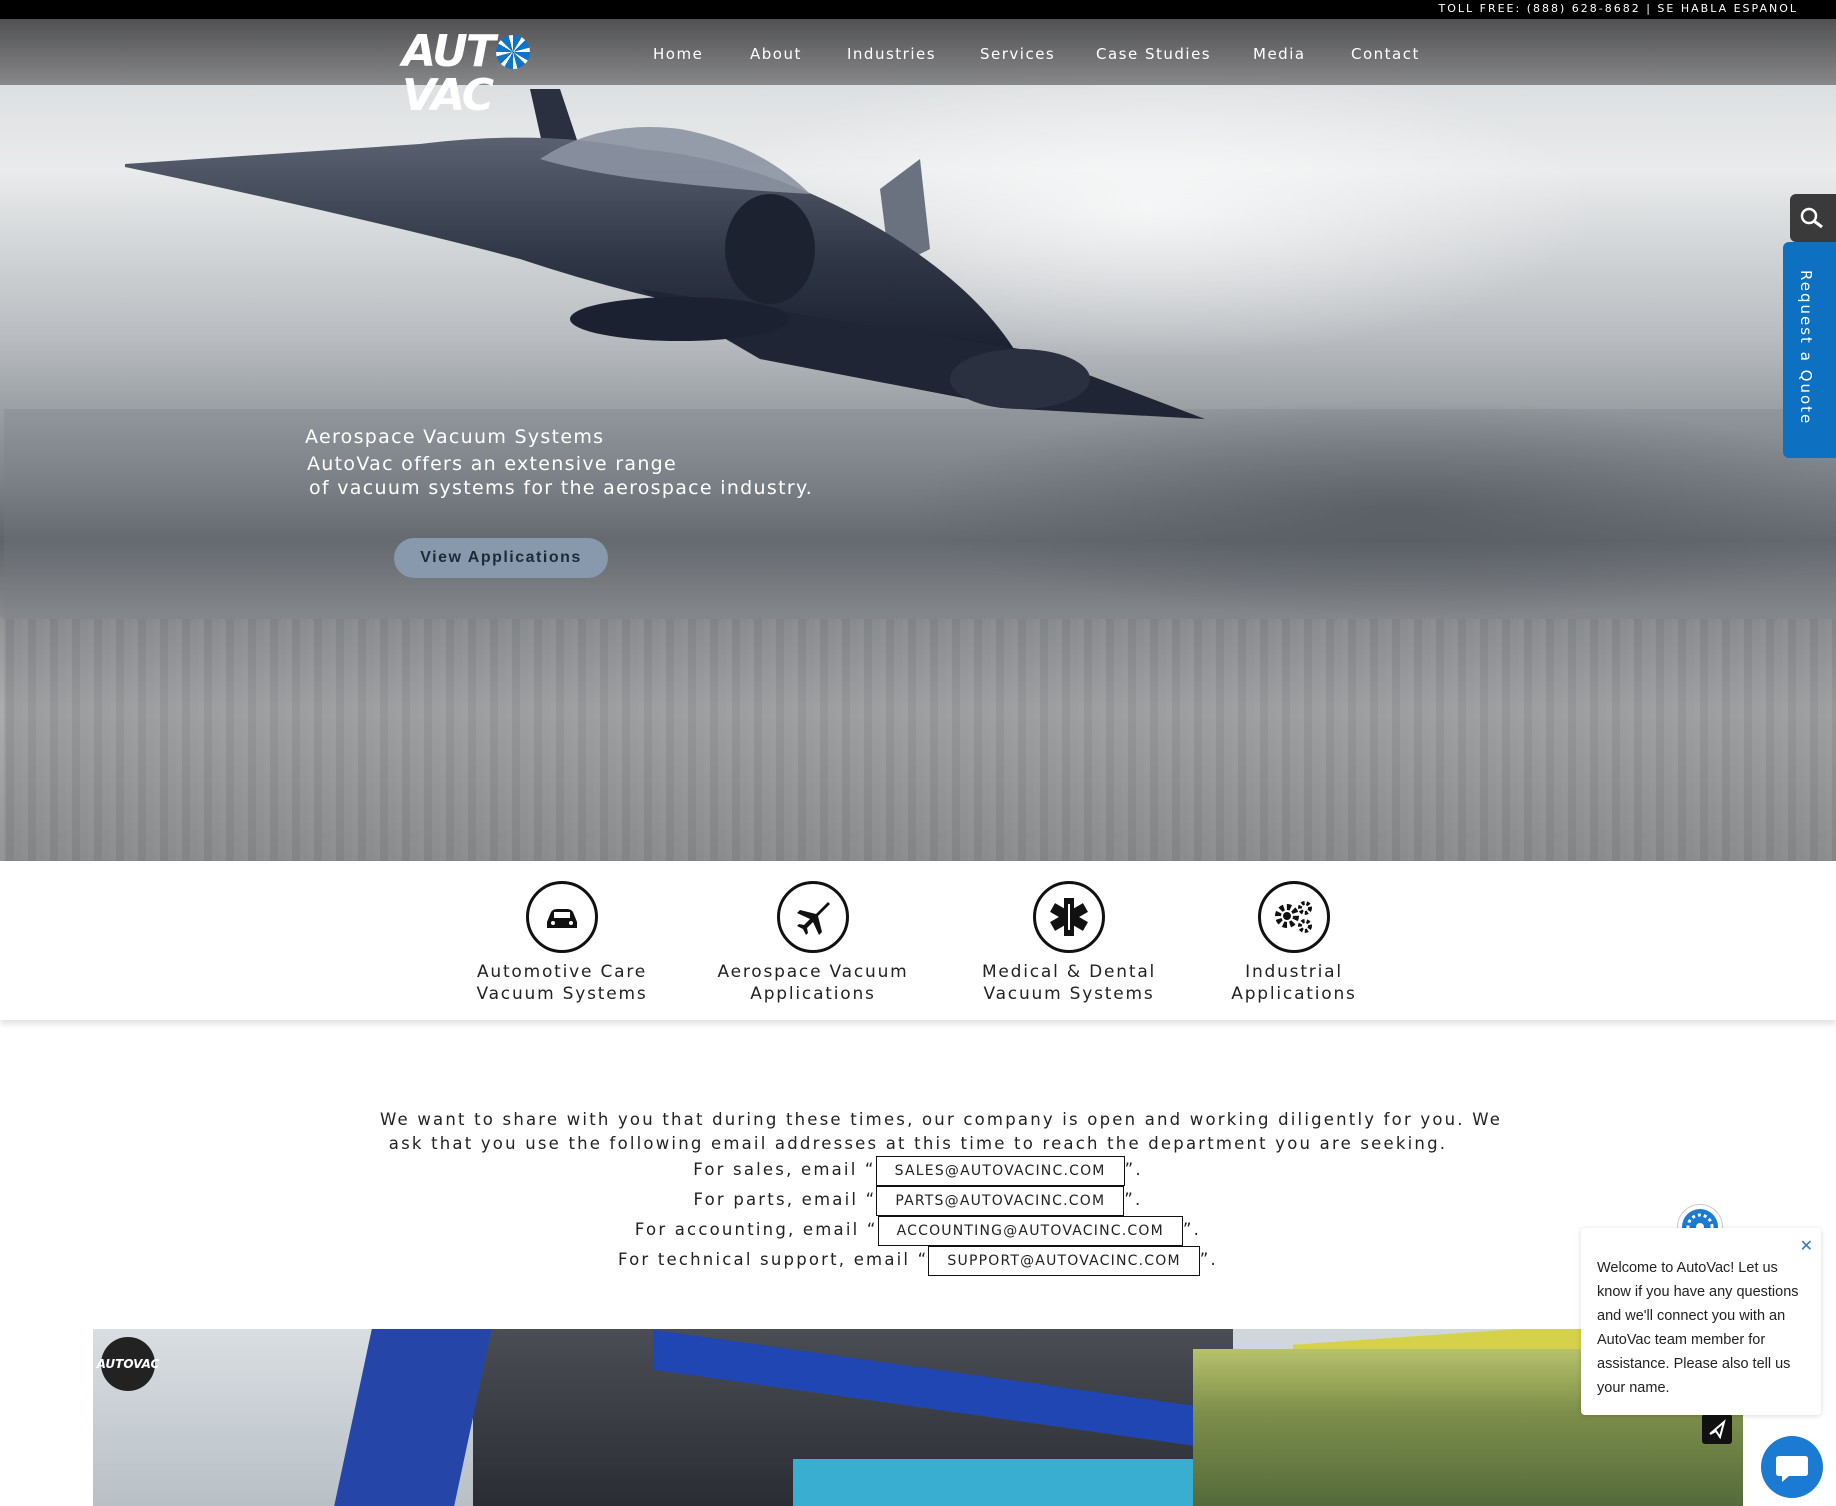 This screenshot has height=1506, width=1836. I want to click on chat-bubble-icon, so click(1792, 1469).